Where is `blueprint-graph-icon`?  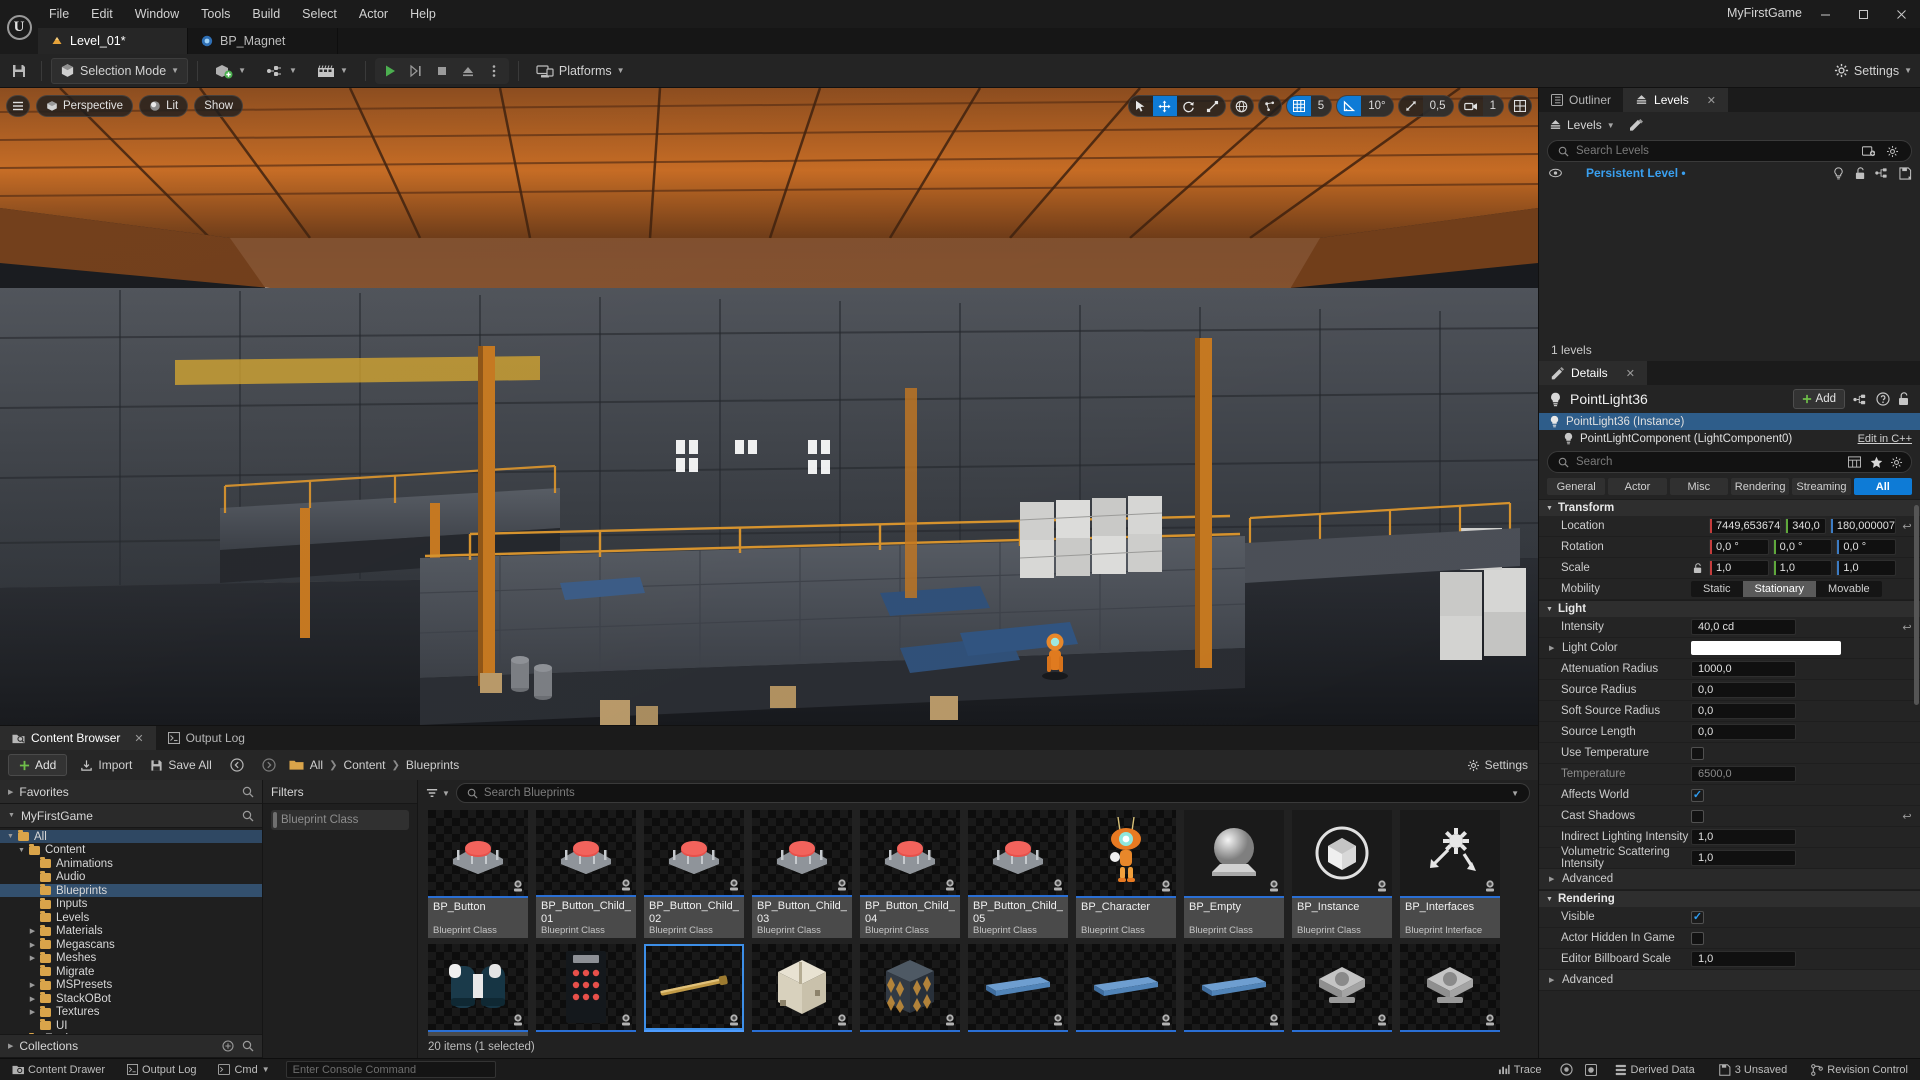
blueprint-graph-icon is located at coordinates (1860, 399).